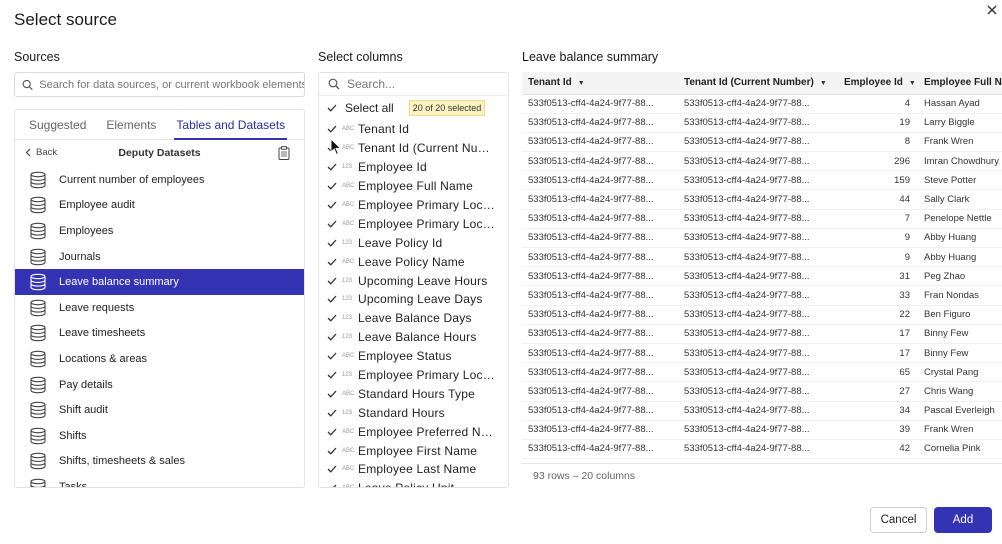 This screenshot has height=544, width=1002. I want to click on dataset-item: Employees, so click(159, 231).